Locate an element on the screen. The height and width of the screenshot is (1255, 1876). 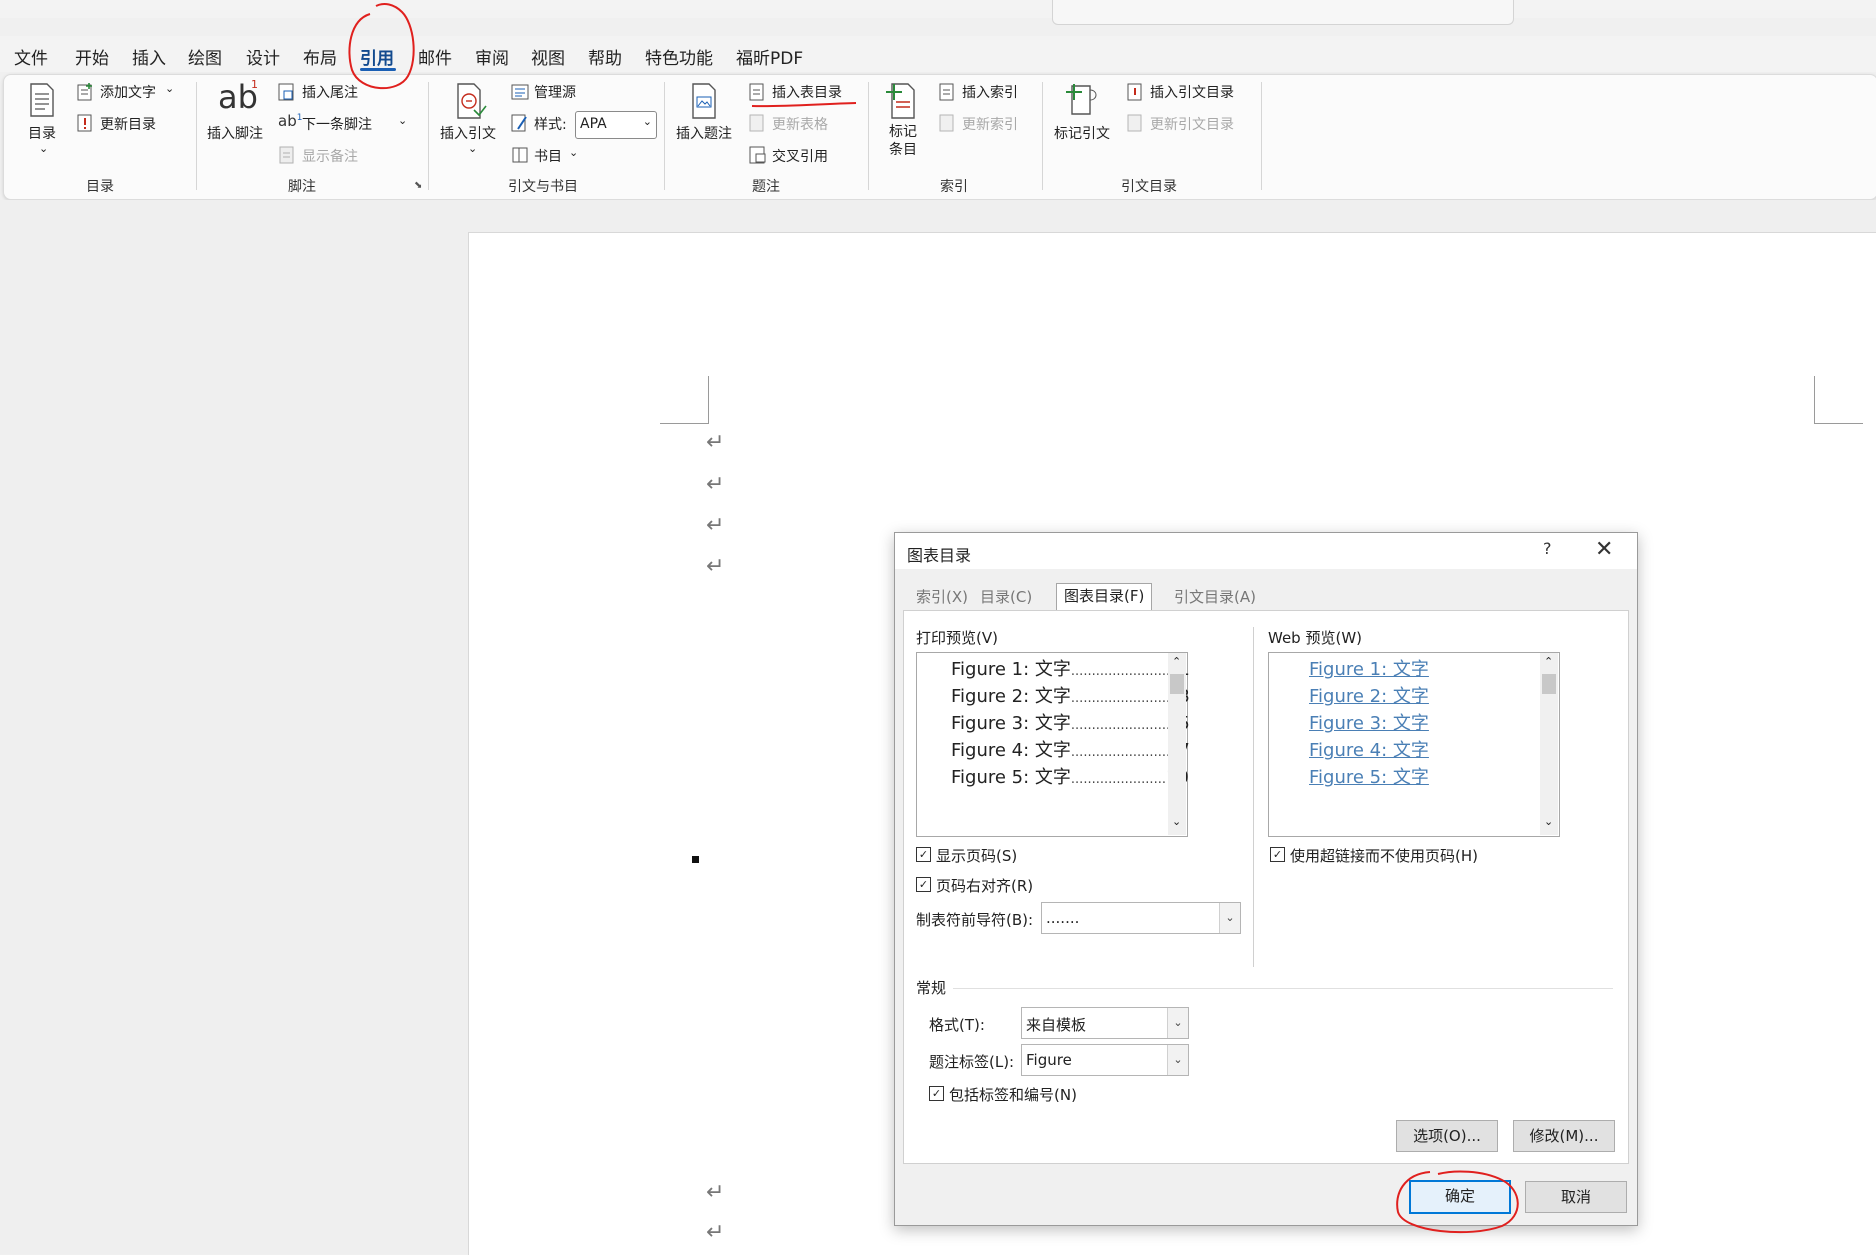
divider is located at coordinates (1283, 988).